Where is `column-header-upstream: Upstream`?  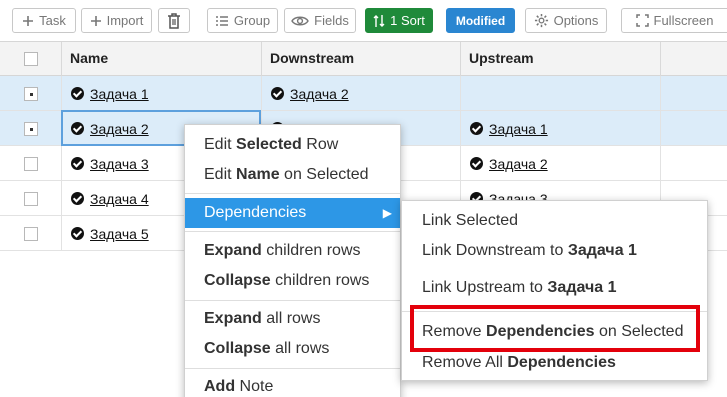 column-header-upstream: Upstream is located at coordinates (561, 59).